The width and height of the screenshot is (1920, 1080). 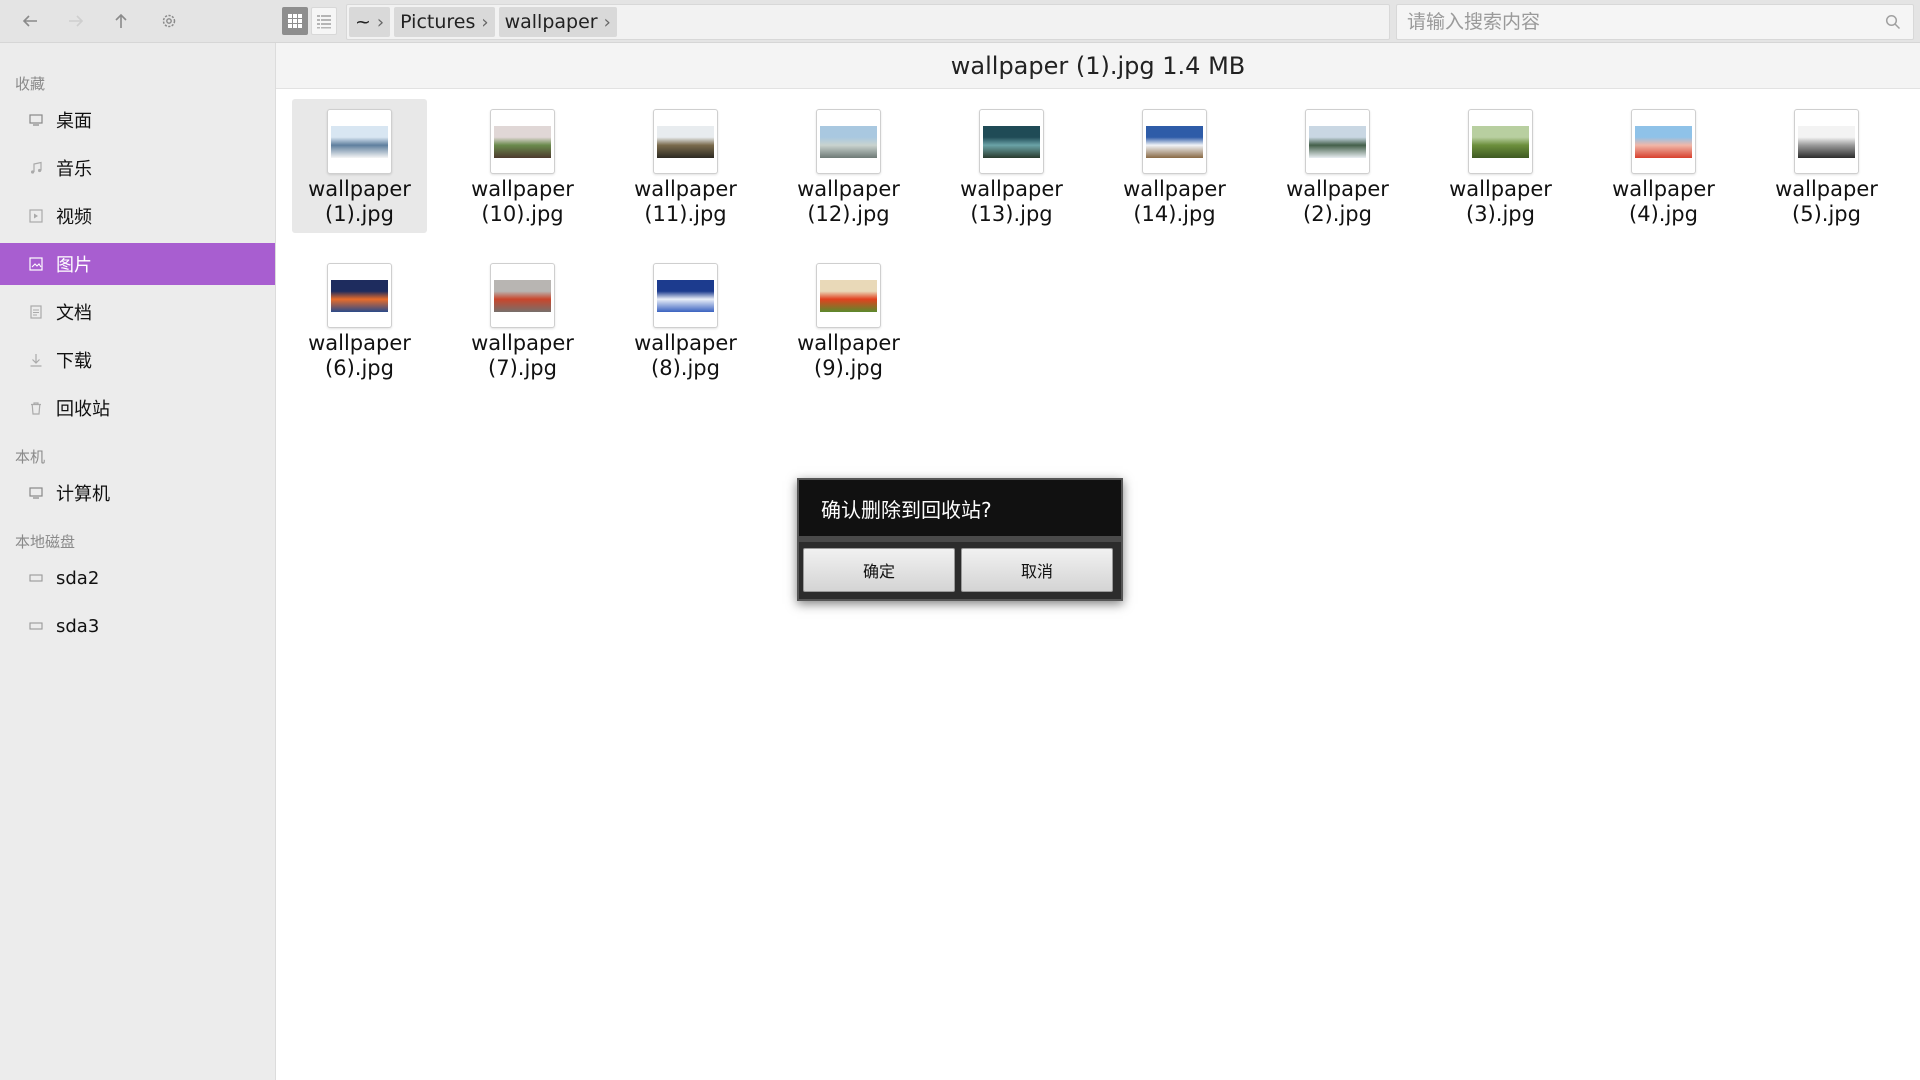 What do you see at coordinates (1500, 214) in the screenshot?
I see `file-name-line: (3).jpg` at bounding box center [1500, 214].